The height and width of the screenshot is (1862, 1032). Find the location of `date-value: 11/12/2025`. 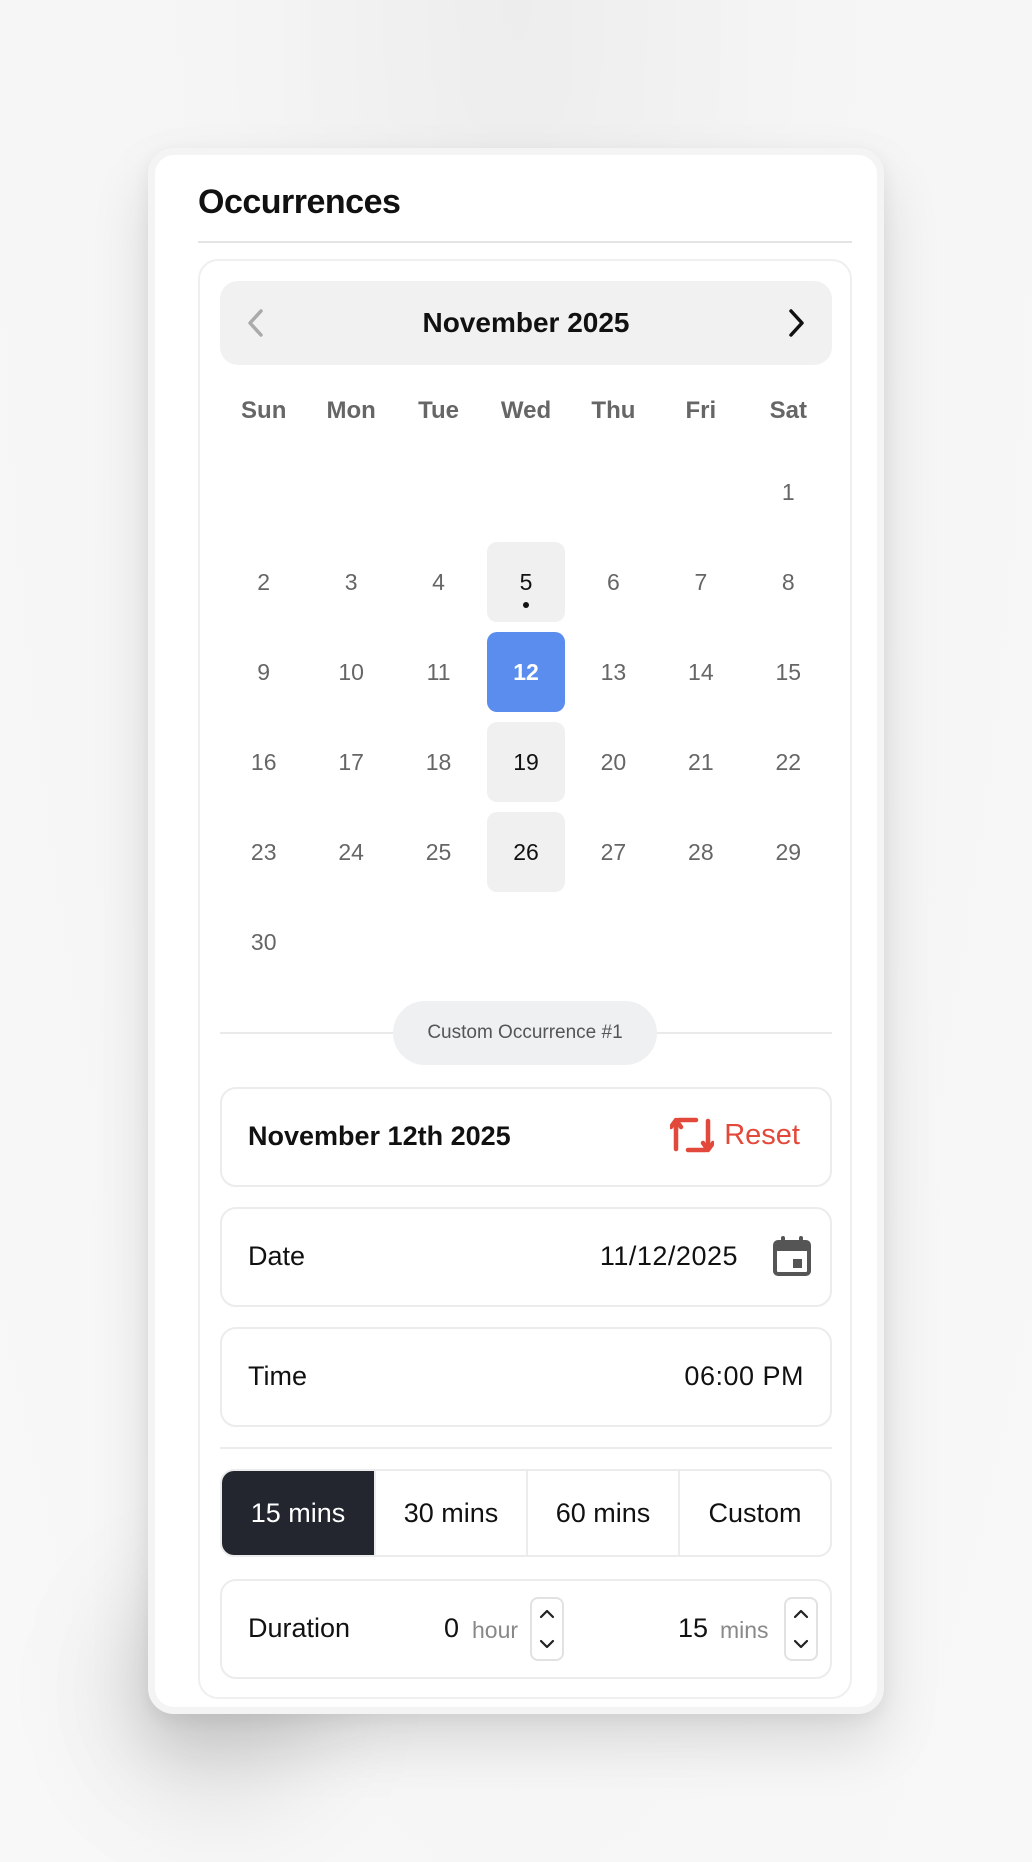

date-value: 11/12/2025 is located at coordinates (669, 1256).